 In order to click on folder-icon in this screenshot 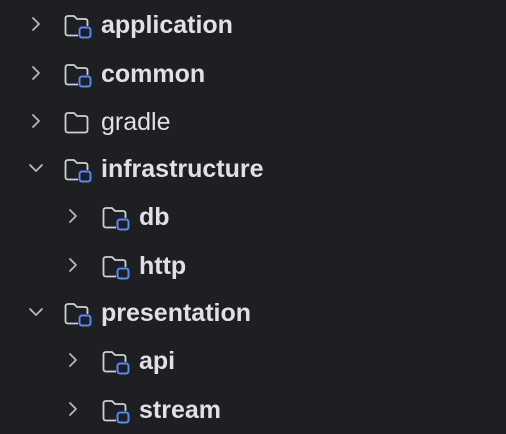, I will do `click(78, 123)`.